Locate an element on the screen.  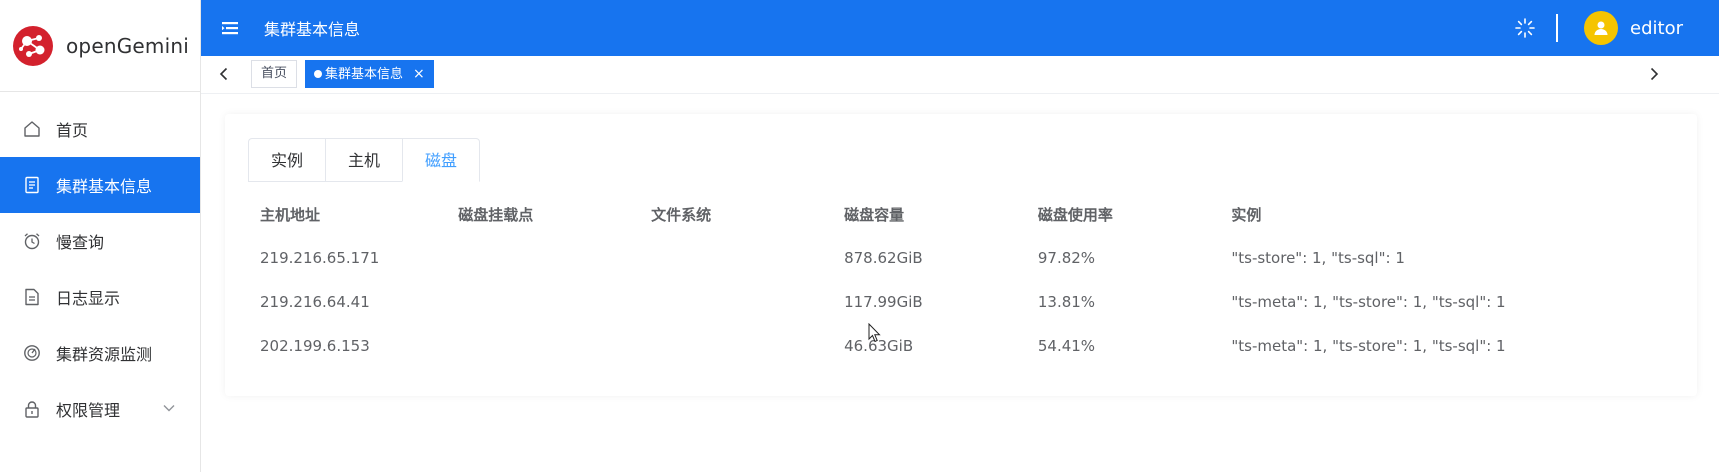
table-cell: 46.63GiB is located at coordinates (879, 346).